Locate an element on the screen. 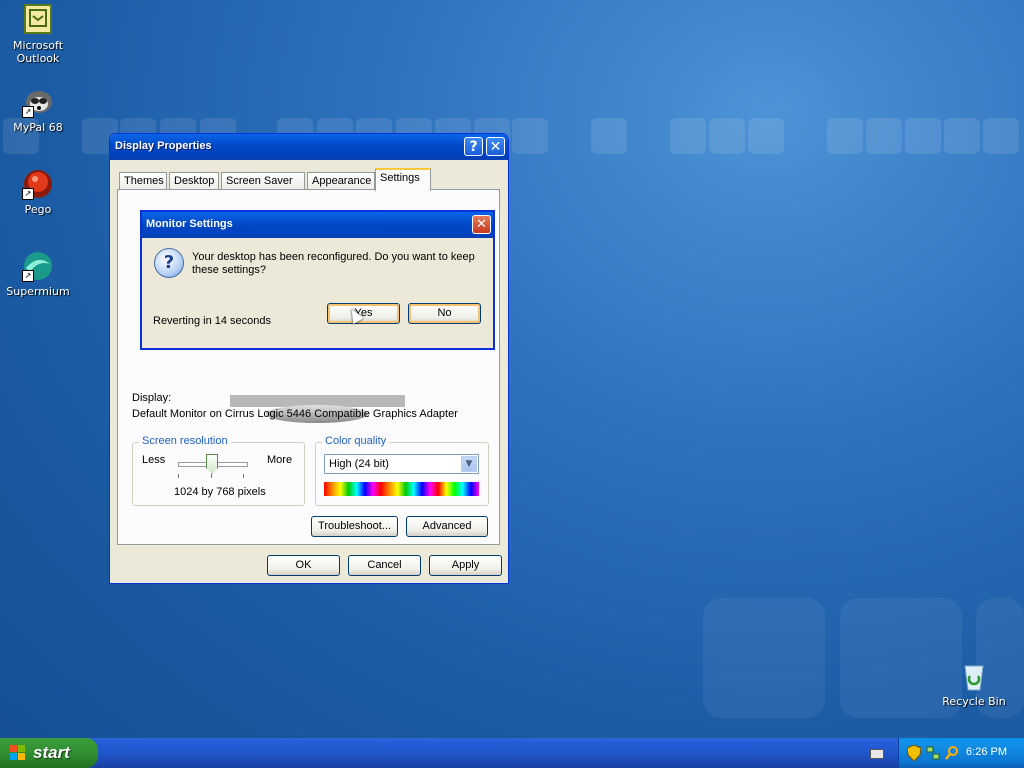 This screenshot has width=1024, height=768. window-title: Display Properties is located at coordinates (163, 146).